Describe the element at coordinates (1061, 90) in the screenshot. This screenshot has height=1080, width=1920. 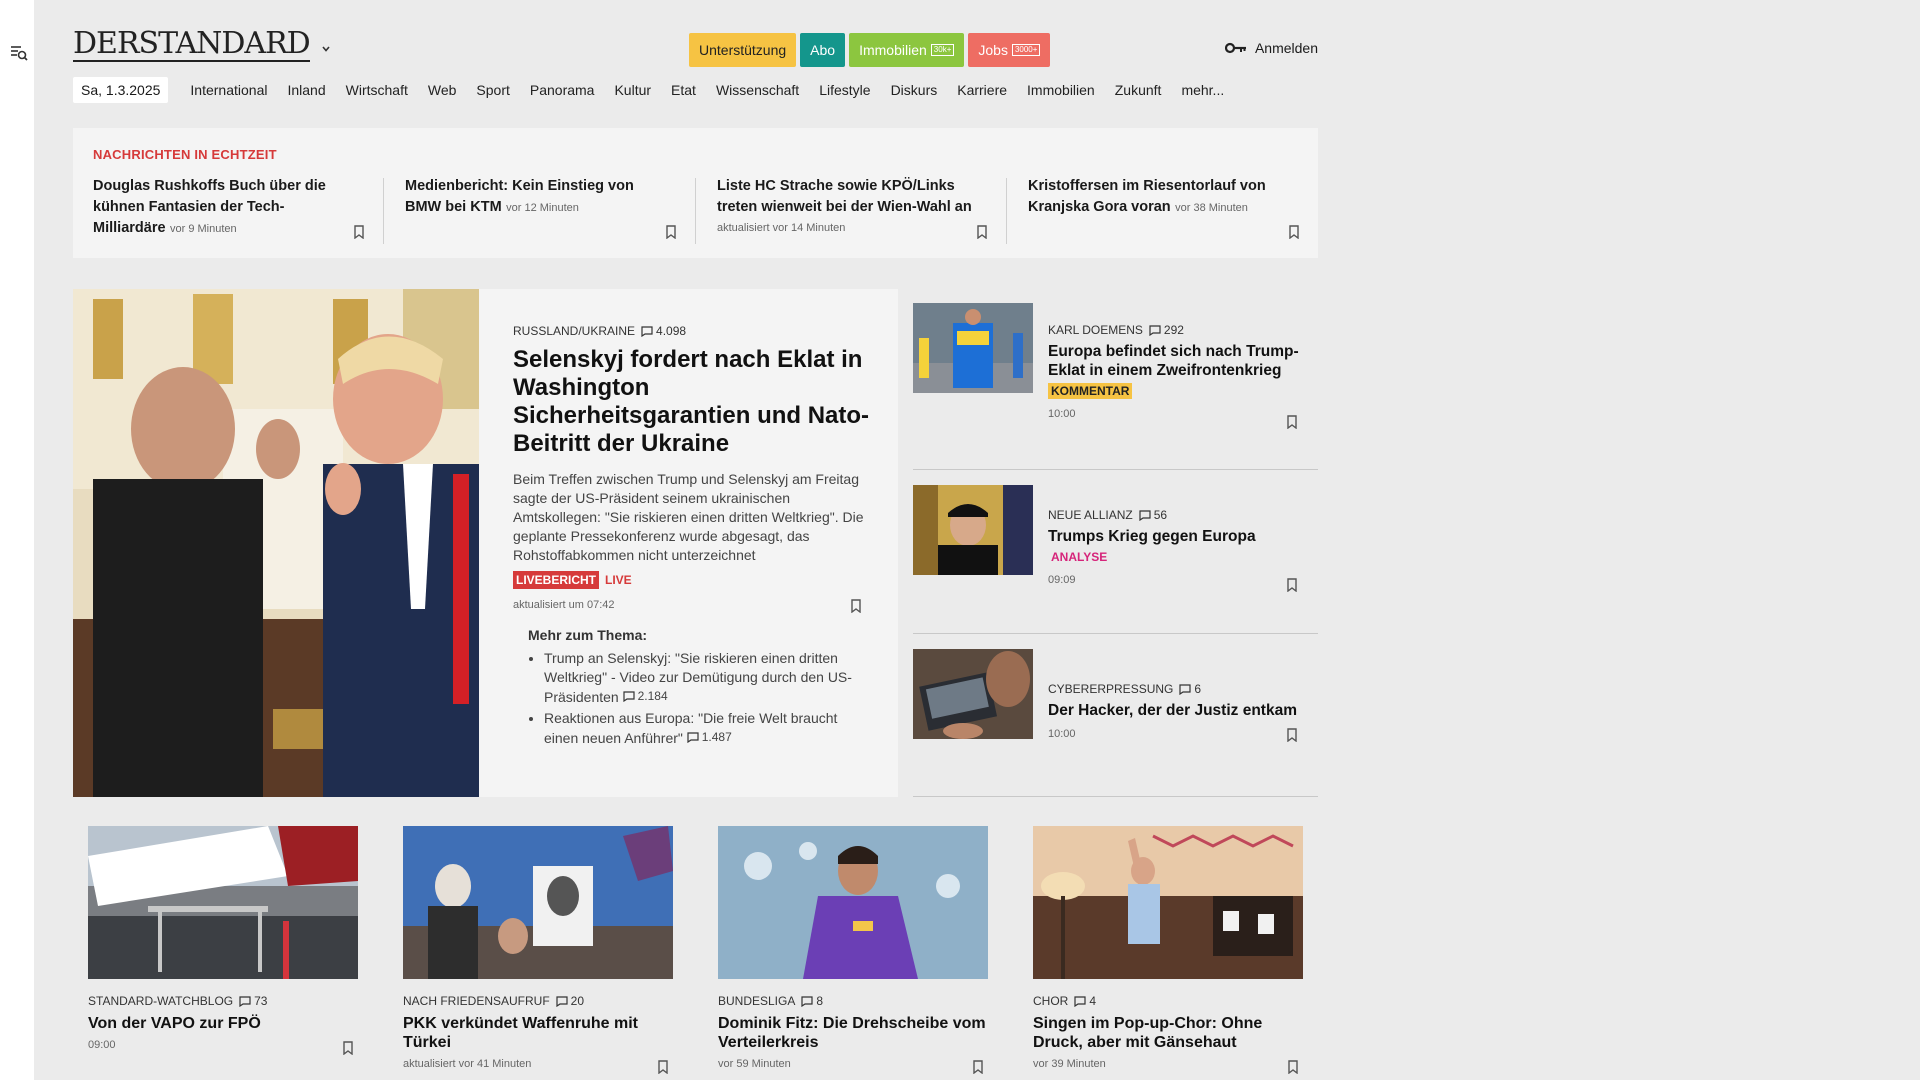
I see `nav-item-immobilien: Immobilien` at that location.